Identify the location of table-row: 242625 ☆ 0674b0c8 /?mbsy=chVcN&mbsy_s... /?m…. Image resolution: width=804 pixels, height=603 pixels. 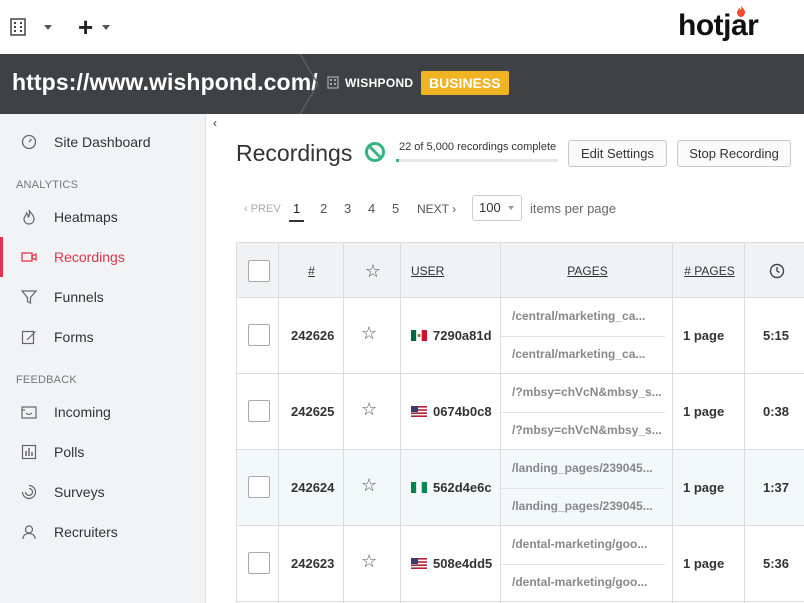
(520, 412).